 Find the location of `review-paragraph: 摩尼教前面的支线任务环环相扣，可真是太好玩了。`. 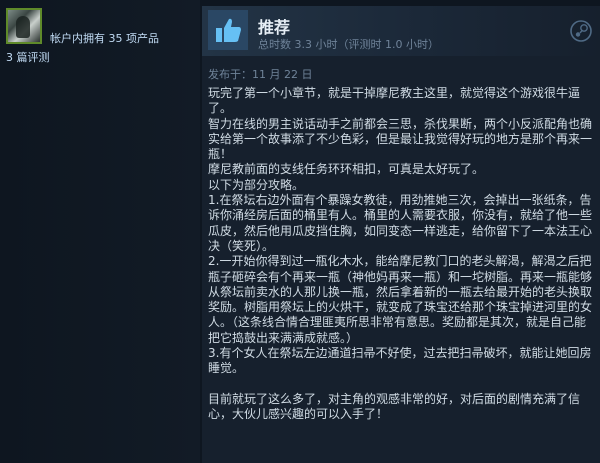

review-paragraph: 摩尼教前面的支线任务环环相扣，可真是太好玩了。 is located at coordinates (346, 169).